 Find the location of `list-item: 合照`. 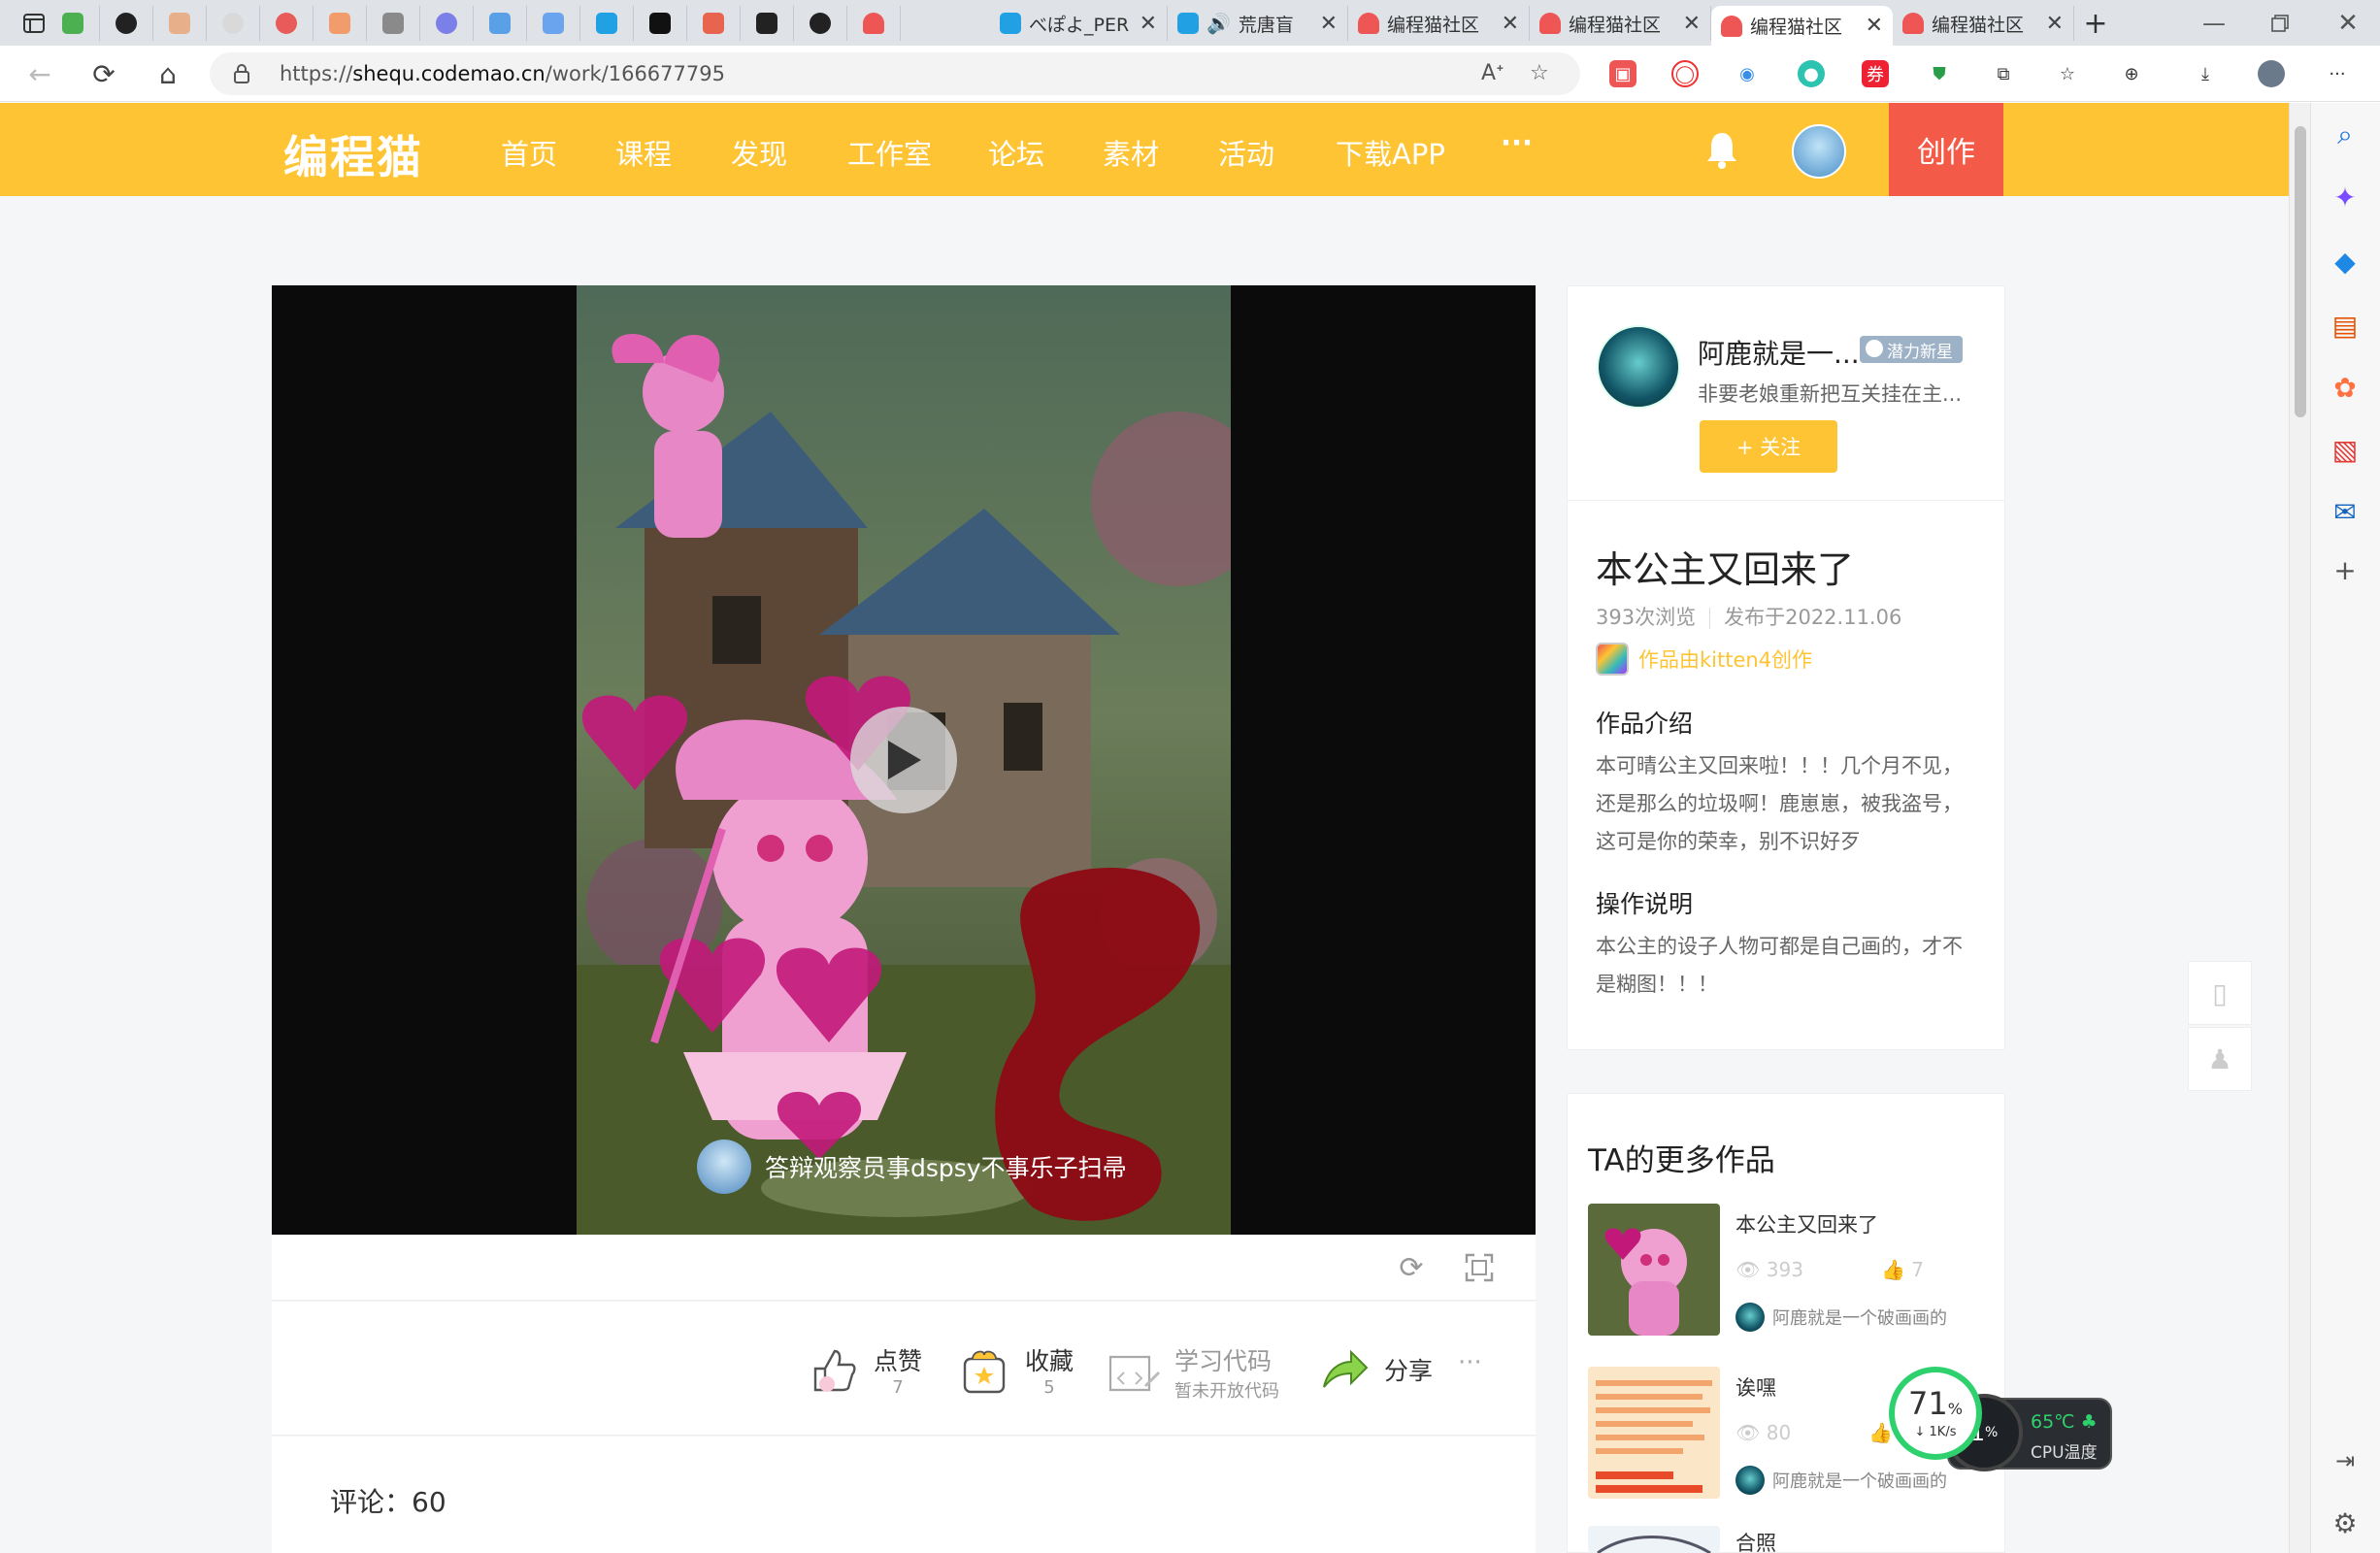

list-item: 合照 is located at coordinates (1792, 1539).